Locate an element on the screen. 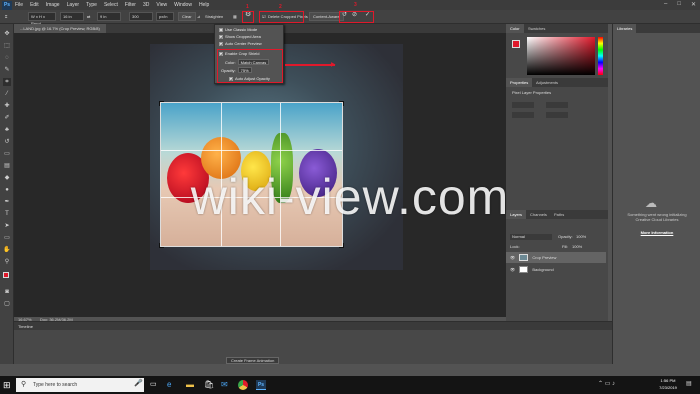  layer-name: Background is located at coordinates (542, 269).